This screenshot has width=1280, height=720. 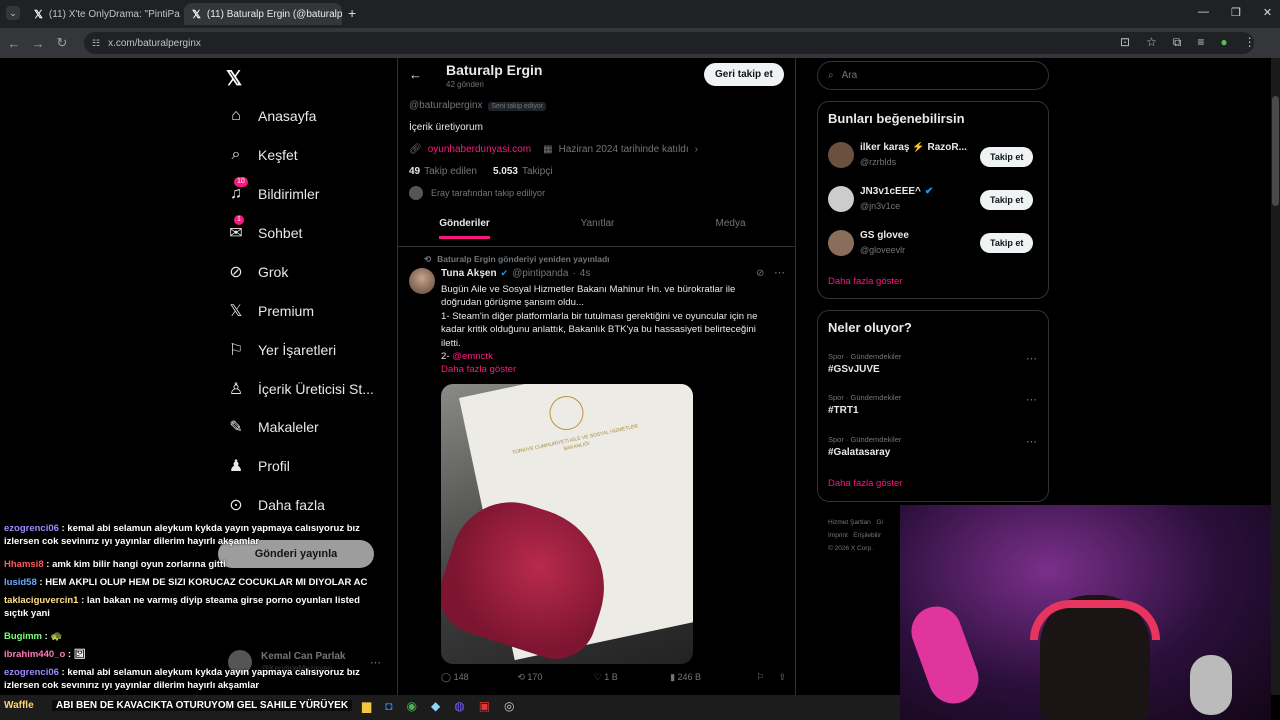 What do you see at coordinates (859, 452) in the screenshot?
I see `trend-tag: #Galatasaray` at bounding box center [859, 452].